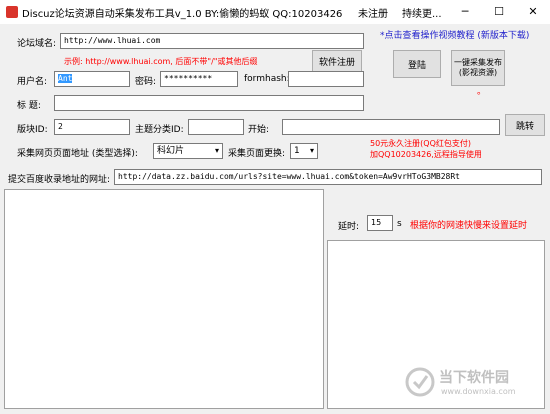 This screenshot has height=414, width=550. Describe the element at coordinates (478, 68) in the screenshot. I see `publish-button: 一键采集发布(影视资源)` at that location.